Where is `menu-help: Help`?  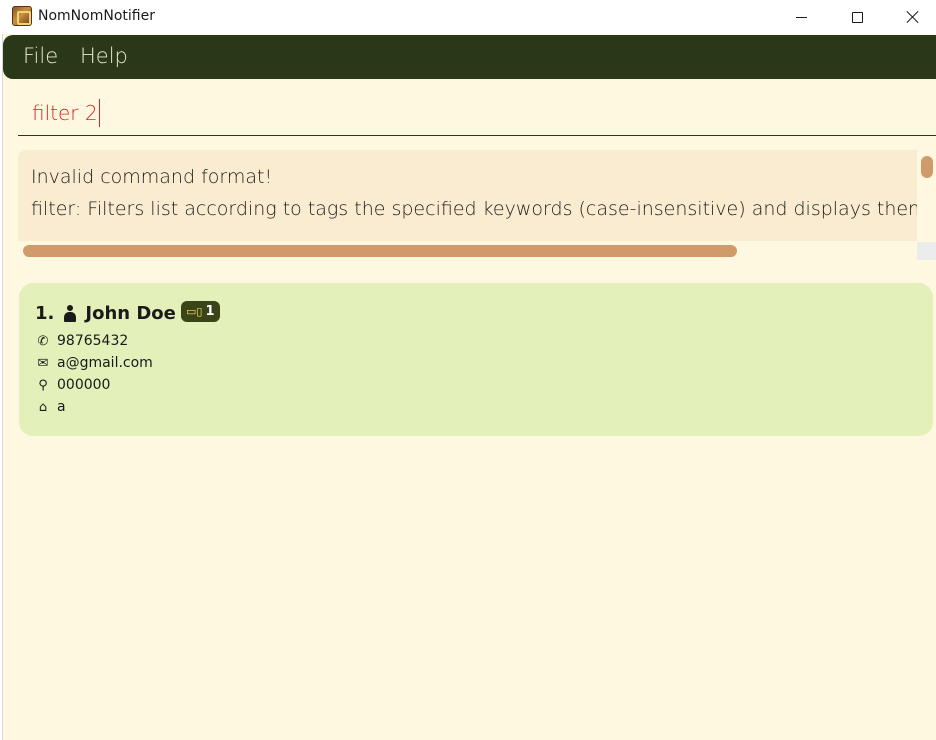 menu-help: Help is located at coordinates (104, 56).